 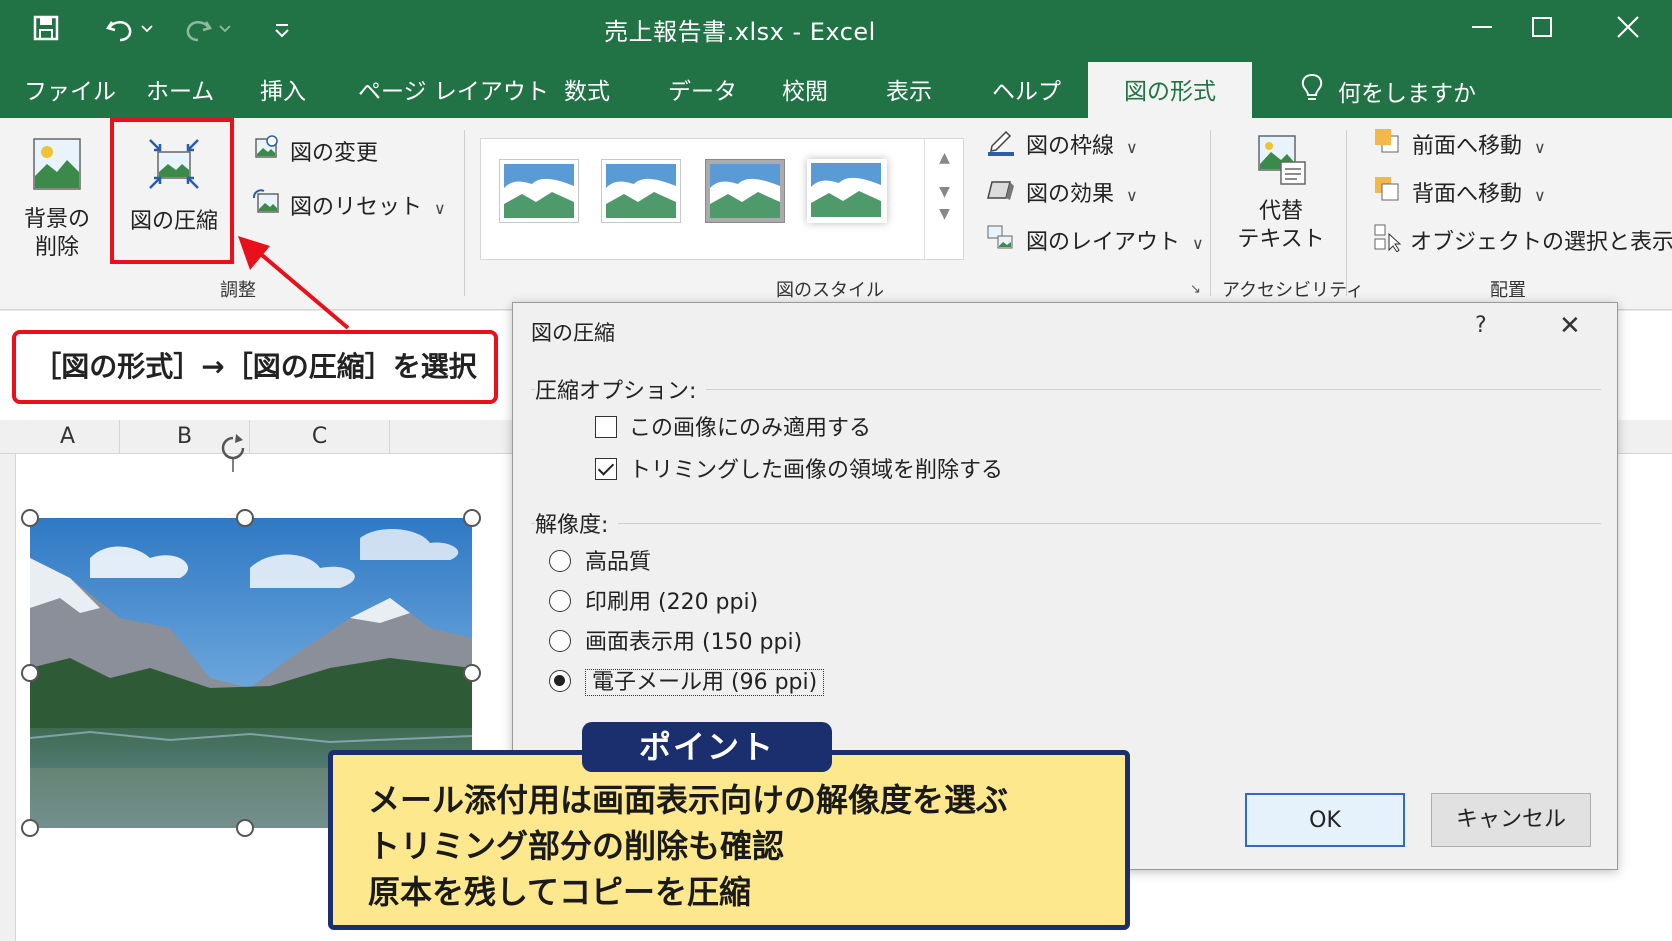 I want to click on tab-insert: 挿入, so click(x=283, y=92).